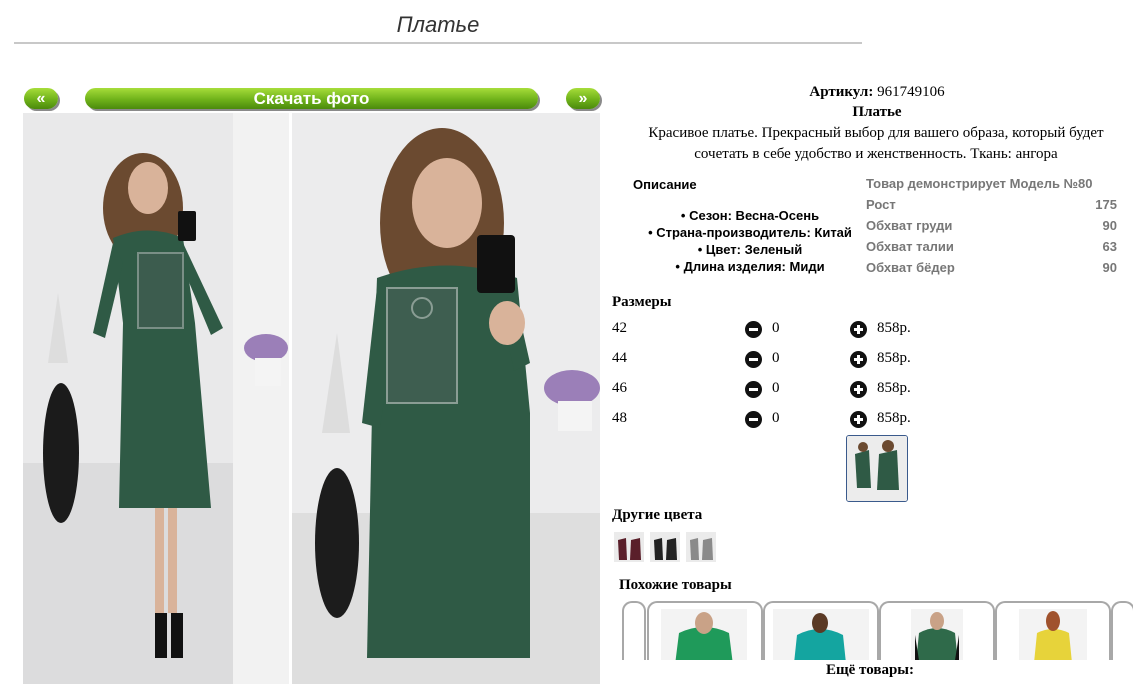 The height and width of the screenshot is (684, 1133). What do you see at coordinates (1109, 246) in the screenshot?
I see `model-value: 63` at bounding box center [1109, 246].